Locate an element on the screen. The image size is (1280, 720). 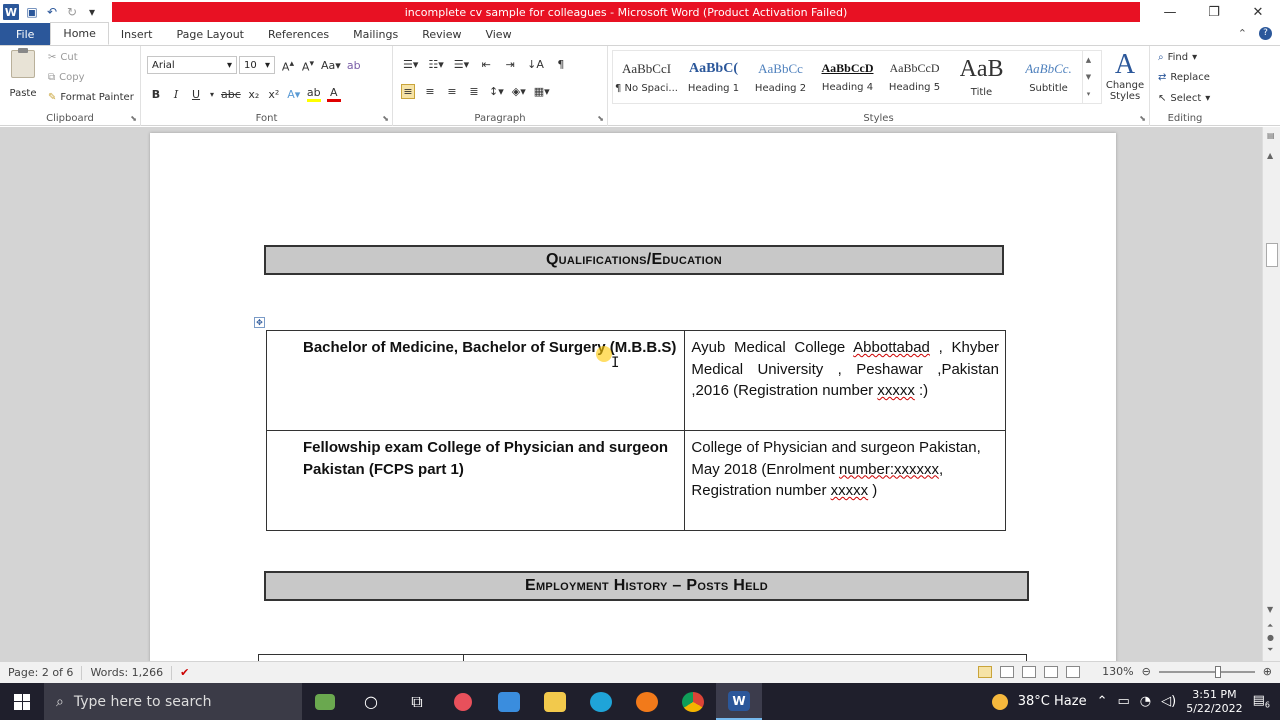
qualifications-heading: Qualifications/Education is located at coordinates (634, 260).